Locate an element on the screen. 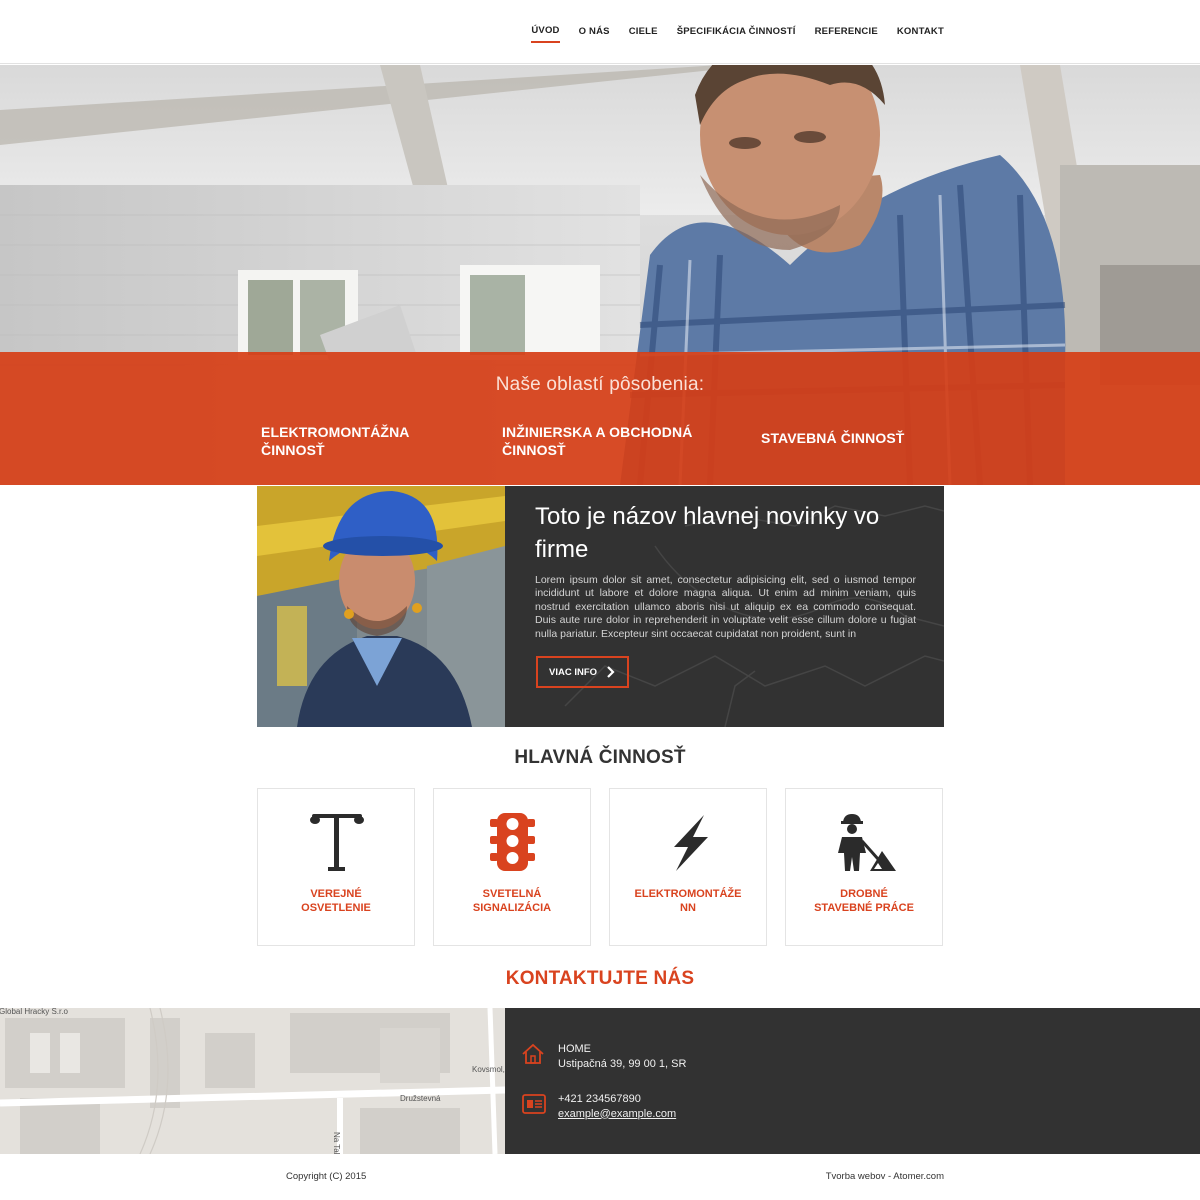 The image size is (1200, 1200). map-label-street1: Družstevná is located at coordinates (420, 1098).